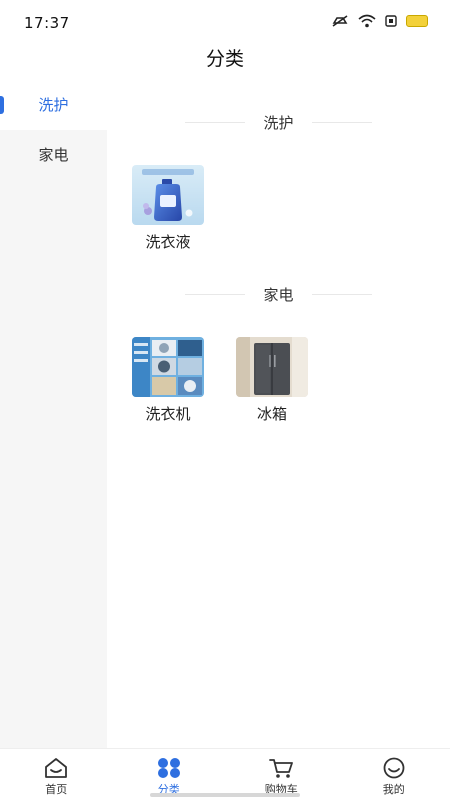 This screenshot has width=450, height=800. What do you see at coordinates (394, 768) in the screenshot?
I see `profile-icon` at bounding box center [394, 768].